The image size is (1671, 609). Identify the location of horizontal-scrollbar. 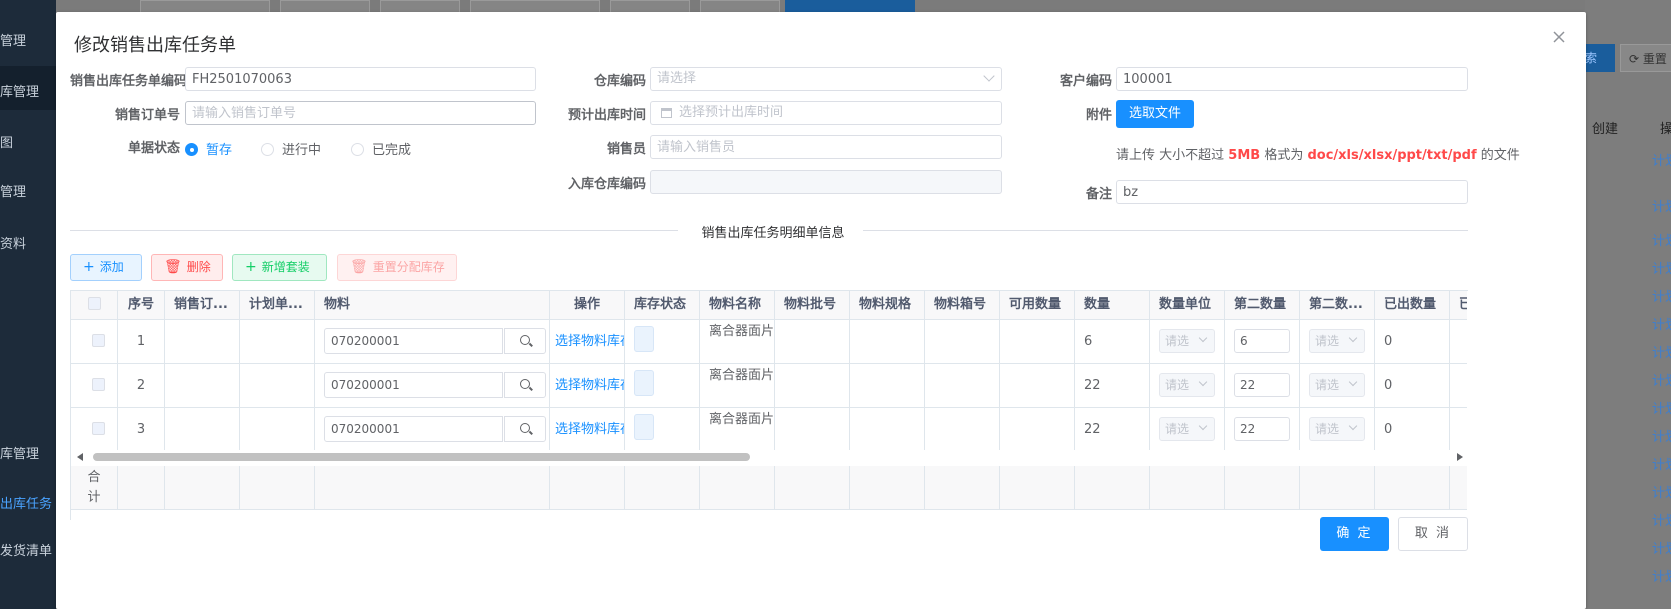
(769, 457).